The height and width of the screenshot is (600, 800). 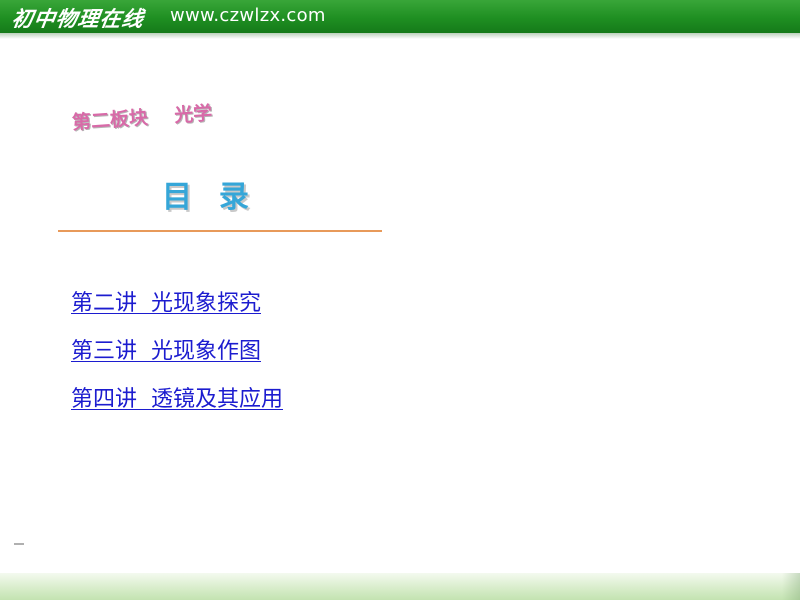 What do you see at coordinates (400, 16) in the screenshot?
I see `header-bar: 初中物理在线 www.czwlzx.com` at bounding box center [400, 16].